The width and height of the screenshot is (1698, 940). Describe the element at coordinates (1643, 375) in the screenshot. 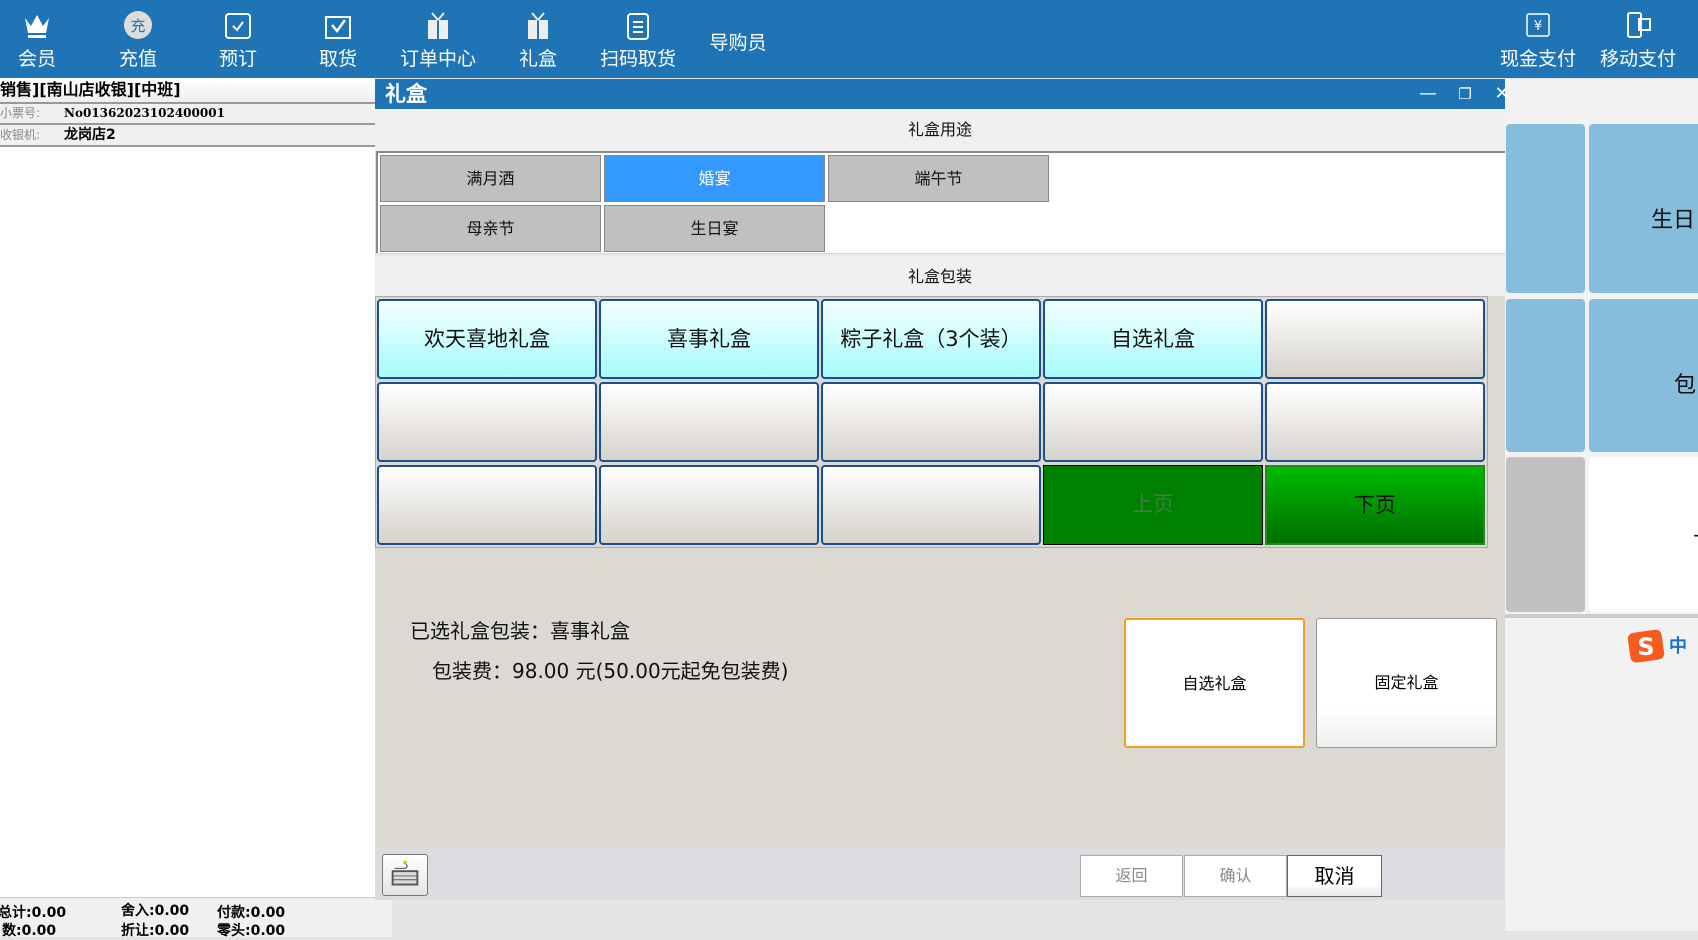

I see `bg-tile: 包` at that location.